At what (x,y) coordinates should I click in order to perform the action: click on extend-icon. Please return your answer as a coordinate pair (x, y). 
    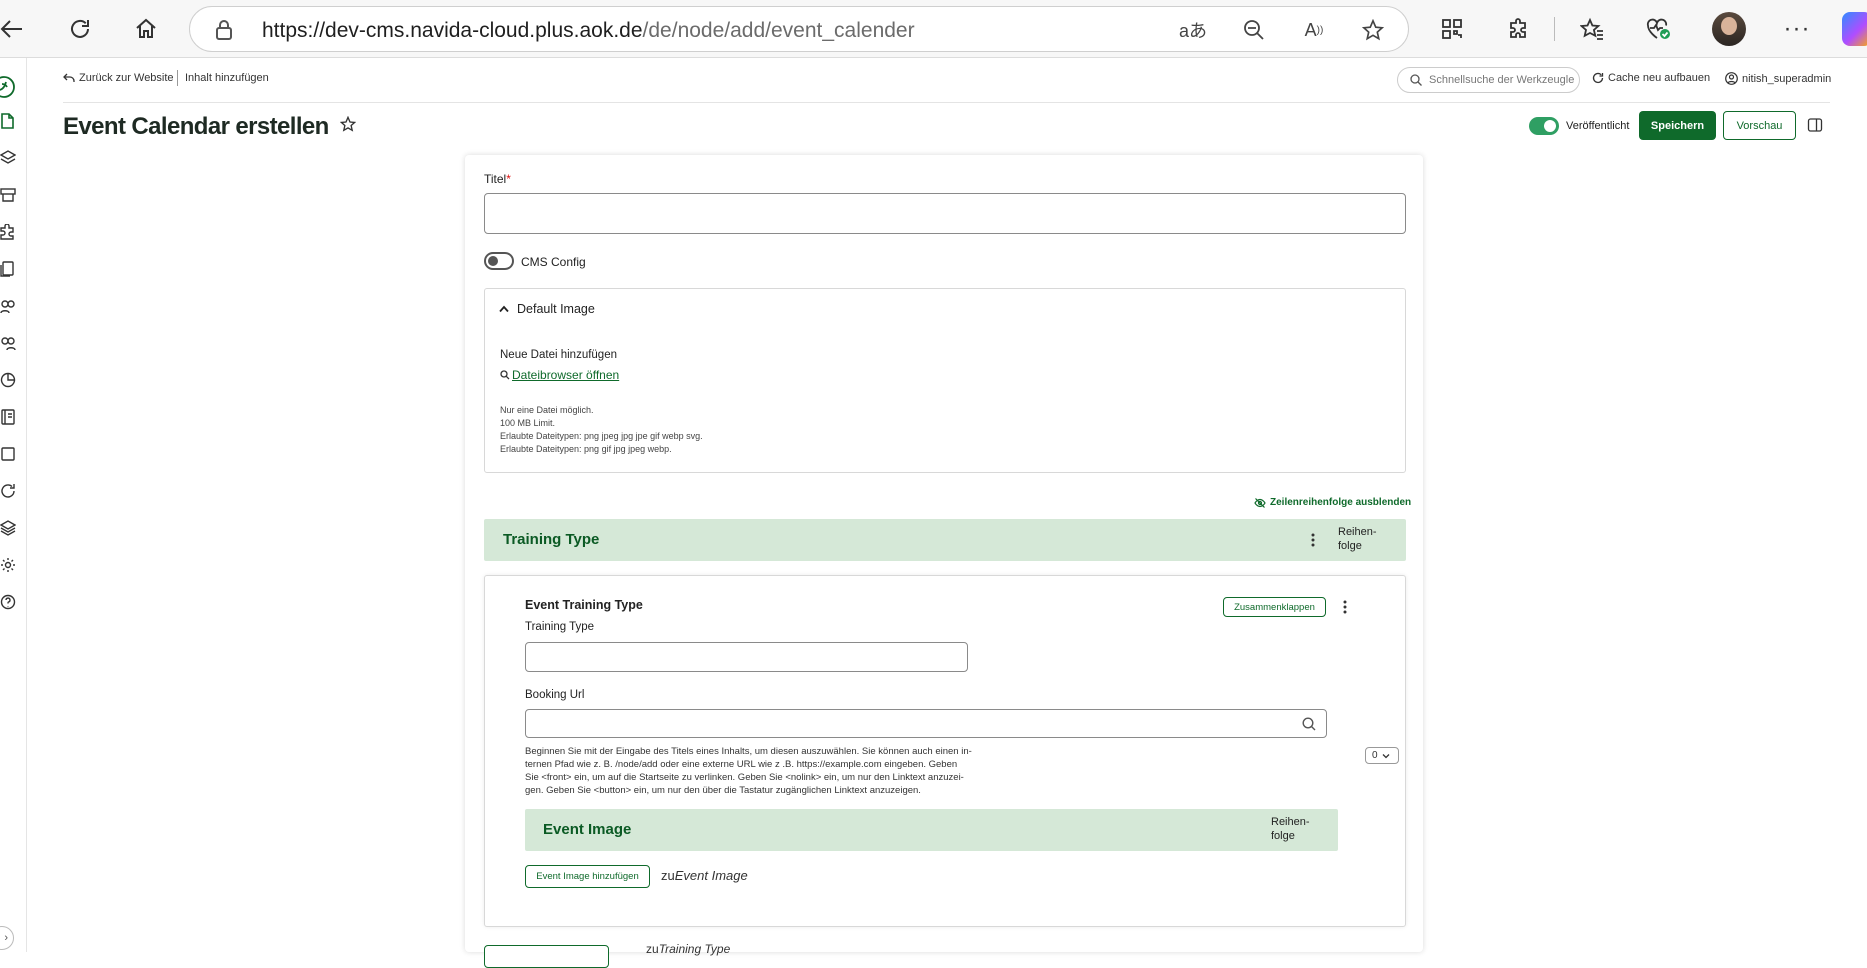
    Looking at the image, I should click on (8, 232).